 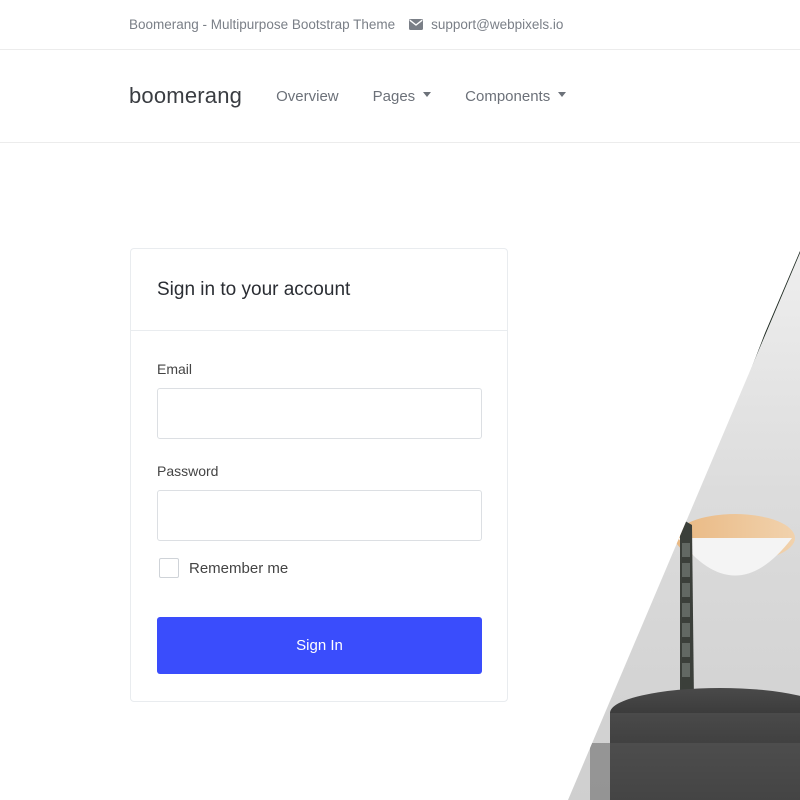 I want to click on signin-title: Sign in to your account, so click(x=254, y=289).